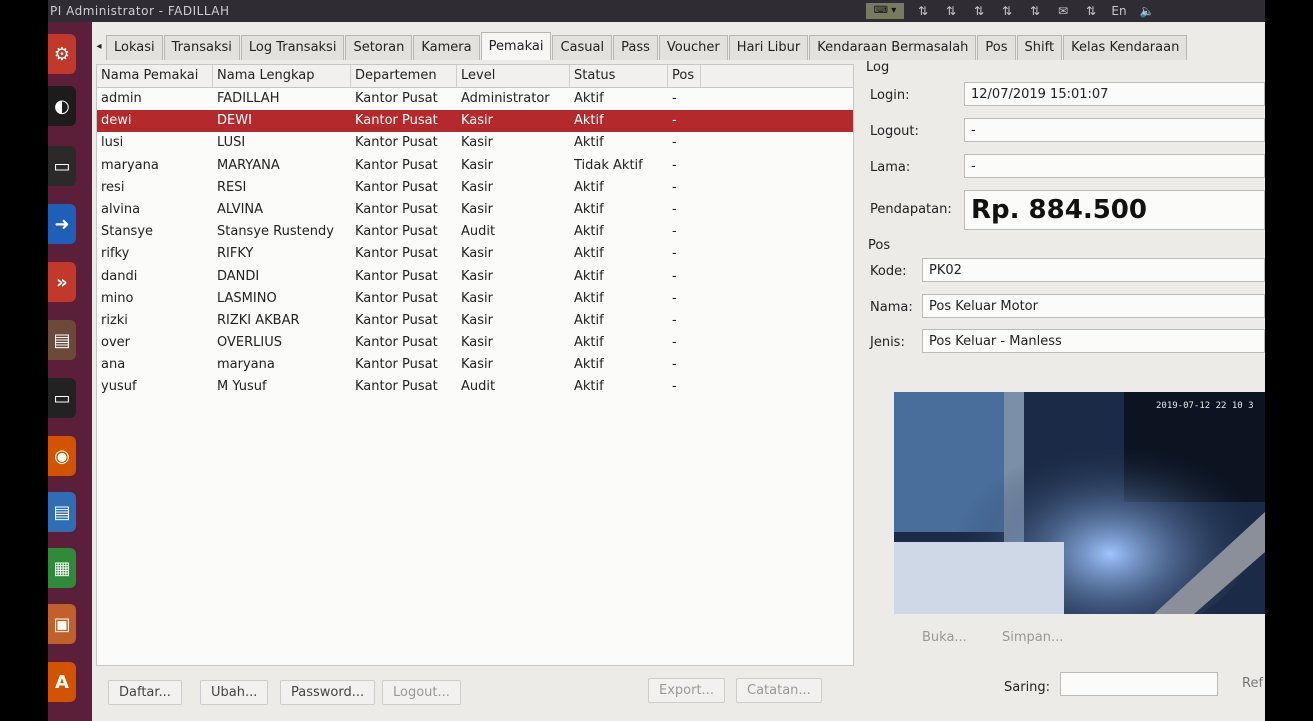  What do you see at coordinates (475, 188) in the screenshot?
I see `table-row: resi RESI Kantor Pusat Kasir Aktif -` at bounding box center [475, 188].